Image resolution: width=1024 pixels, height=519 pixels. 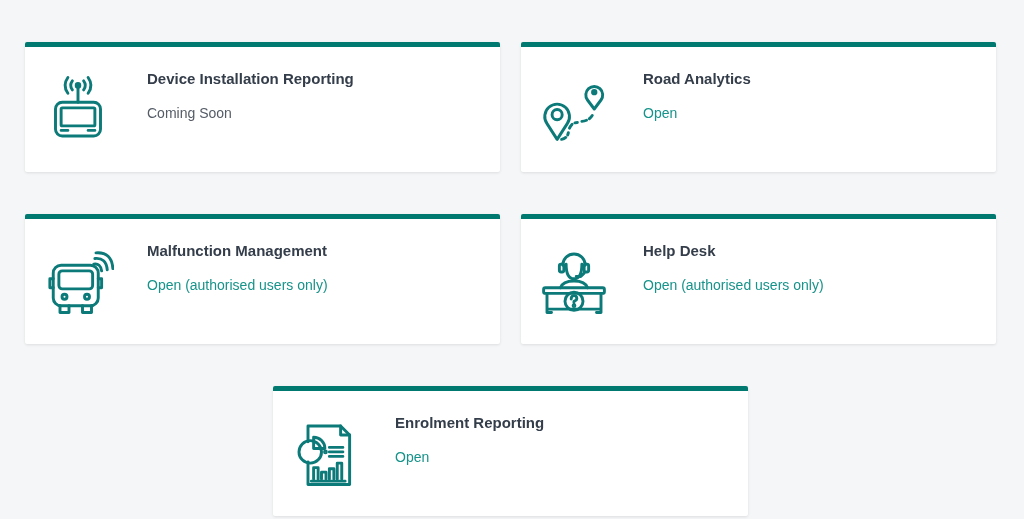 I want to click on status-text: Coming Soon, so click(x=189, y=113).